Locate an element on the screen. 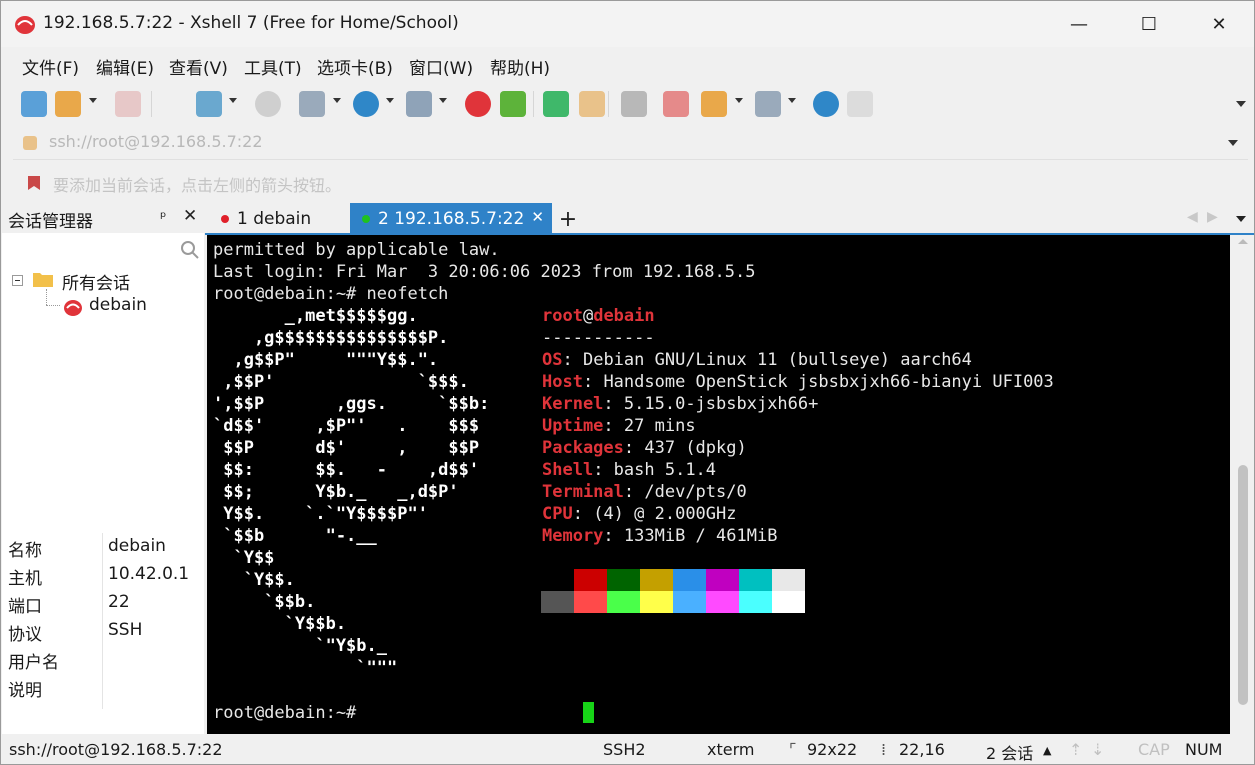 The height and width of the screenshot is (765, 1255). script-icon is located at coordinates (714, 104).